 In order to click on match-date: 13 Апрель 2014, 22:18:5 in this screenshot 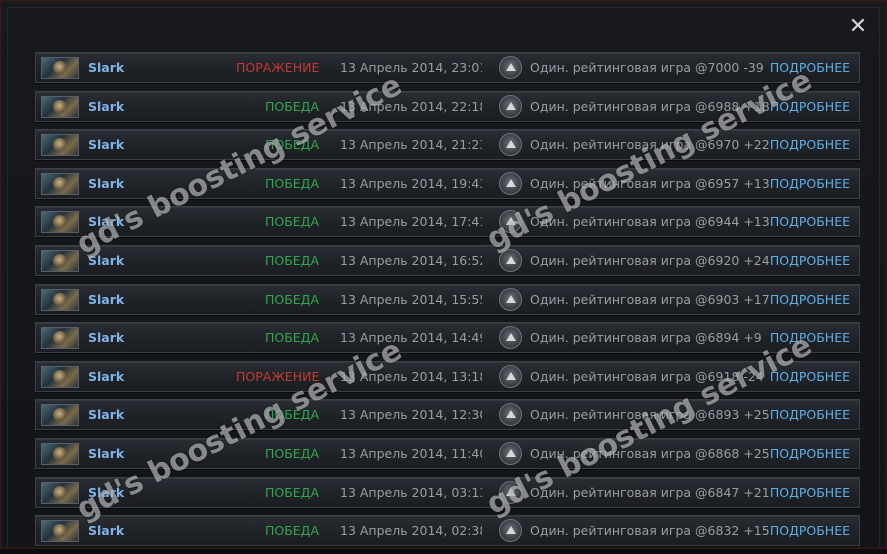, I will do `click(411, 106)`.